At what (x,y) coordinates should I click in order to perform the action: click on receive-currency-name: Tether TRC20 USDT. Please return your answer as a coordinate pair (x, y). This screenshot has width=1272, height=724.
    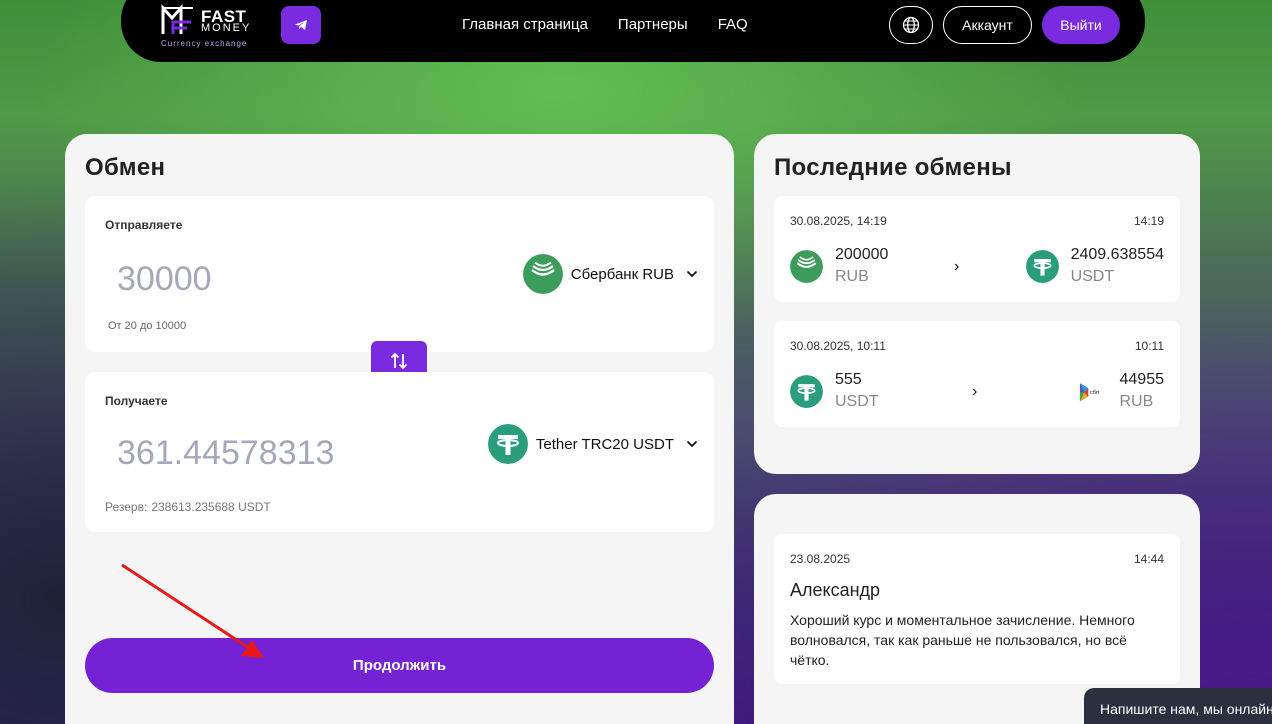
    Looking at the image, I should click on (604, 444).